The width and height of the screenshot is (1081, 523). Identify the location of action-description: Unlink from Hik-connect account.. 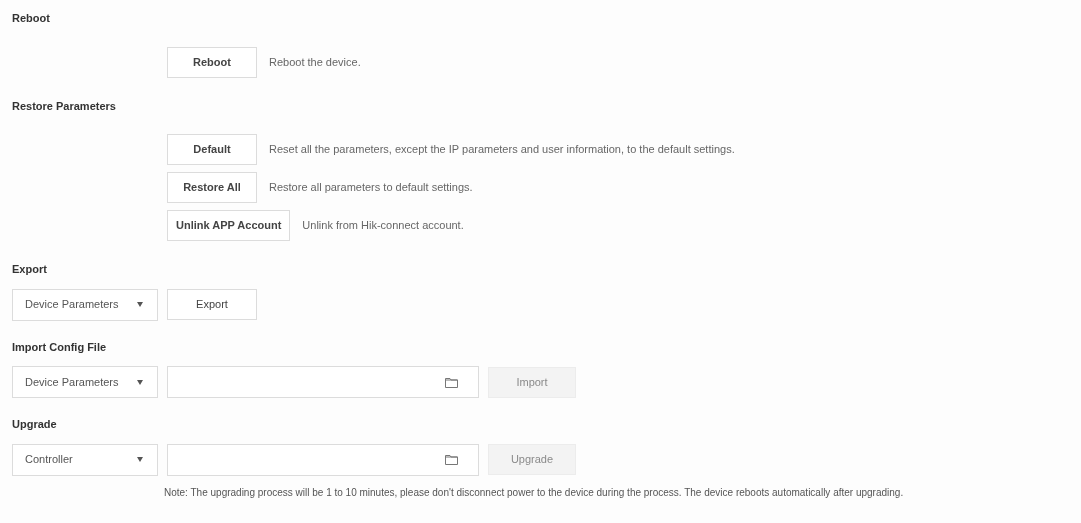
(383, 226).